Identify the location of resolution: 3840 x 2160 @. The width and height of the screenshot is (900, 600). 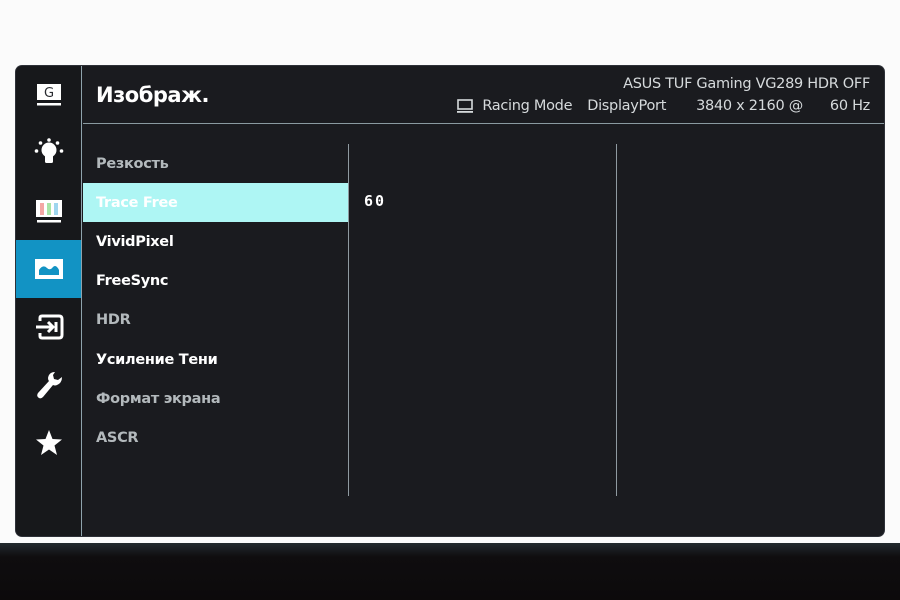
(749, 106).